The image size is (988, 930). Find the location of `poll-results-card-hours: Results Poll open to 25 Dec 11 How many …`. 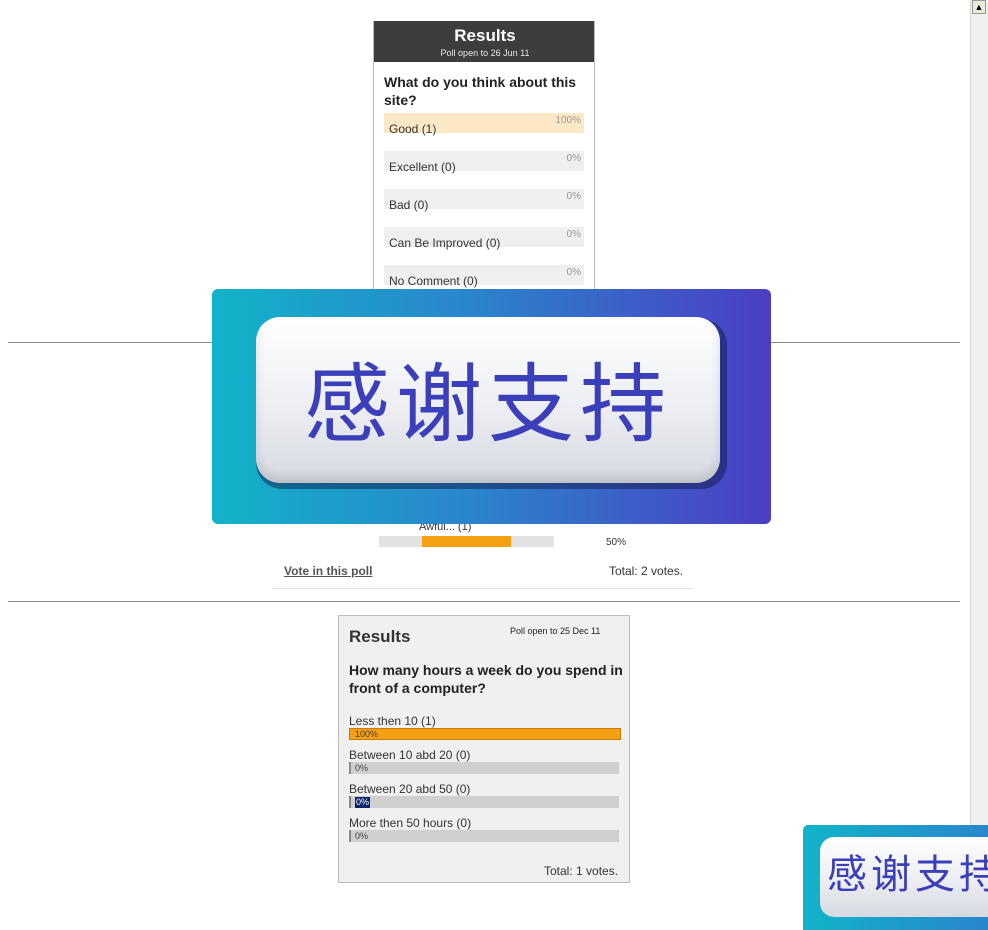

poll-results-card-hours: Results Poll open to 25 Dec 11 How many … is located at coordinates (484, 749).